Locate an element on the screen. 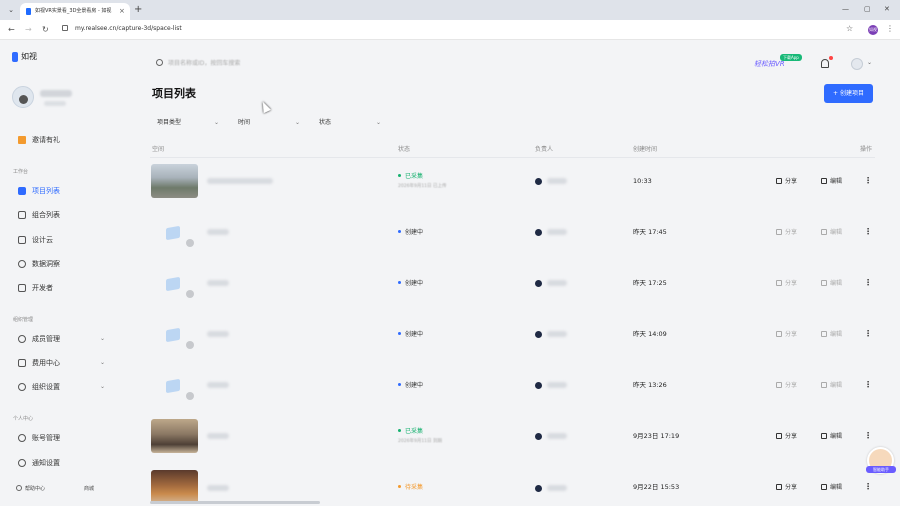  list-icon is located at coordinates (22, 191).